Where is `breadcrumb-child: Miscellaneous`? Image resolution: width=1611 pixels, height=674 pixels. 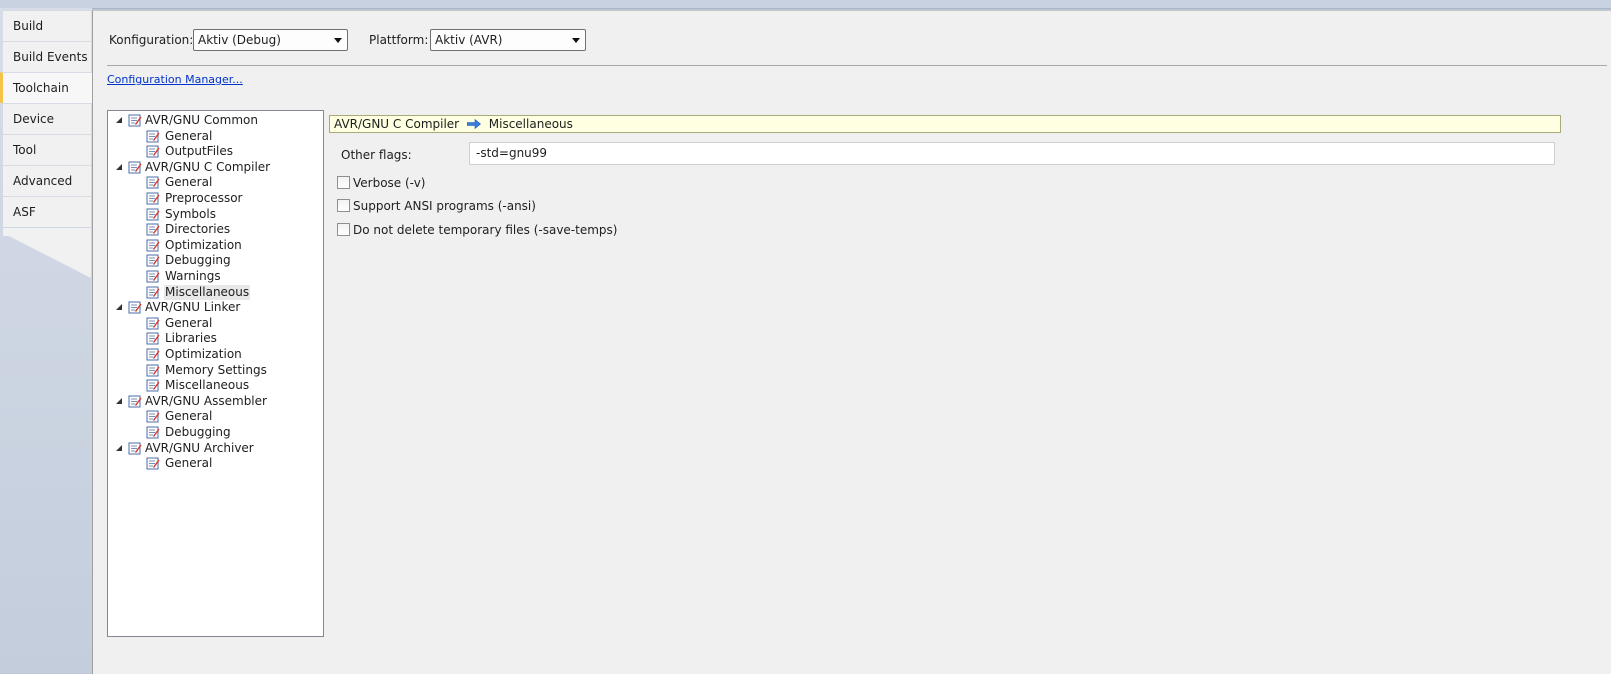
breadcrumb-child: Miscellaneous is located at coordinates (530, 124).